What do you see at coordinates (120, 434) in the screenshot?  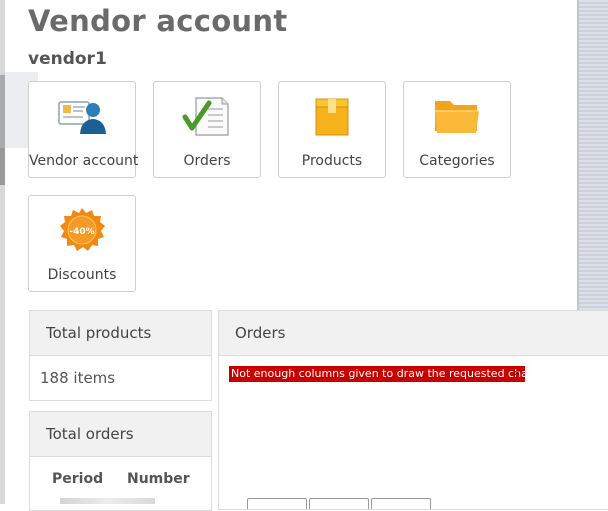 I see `total-orders-header: Total orders` at bounding box center [120, 434].